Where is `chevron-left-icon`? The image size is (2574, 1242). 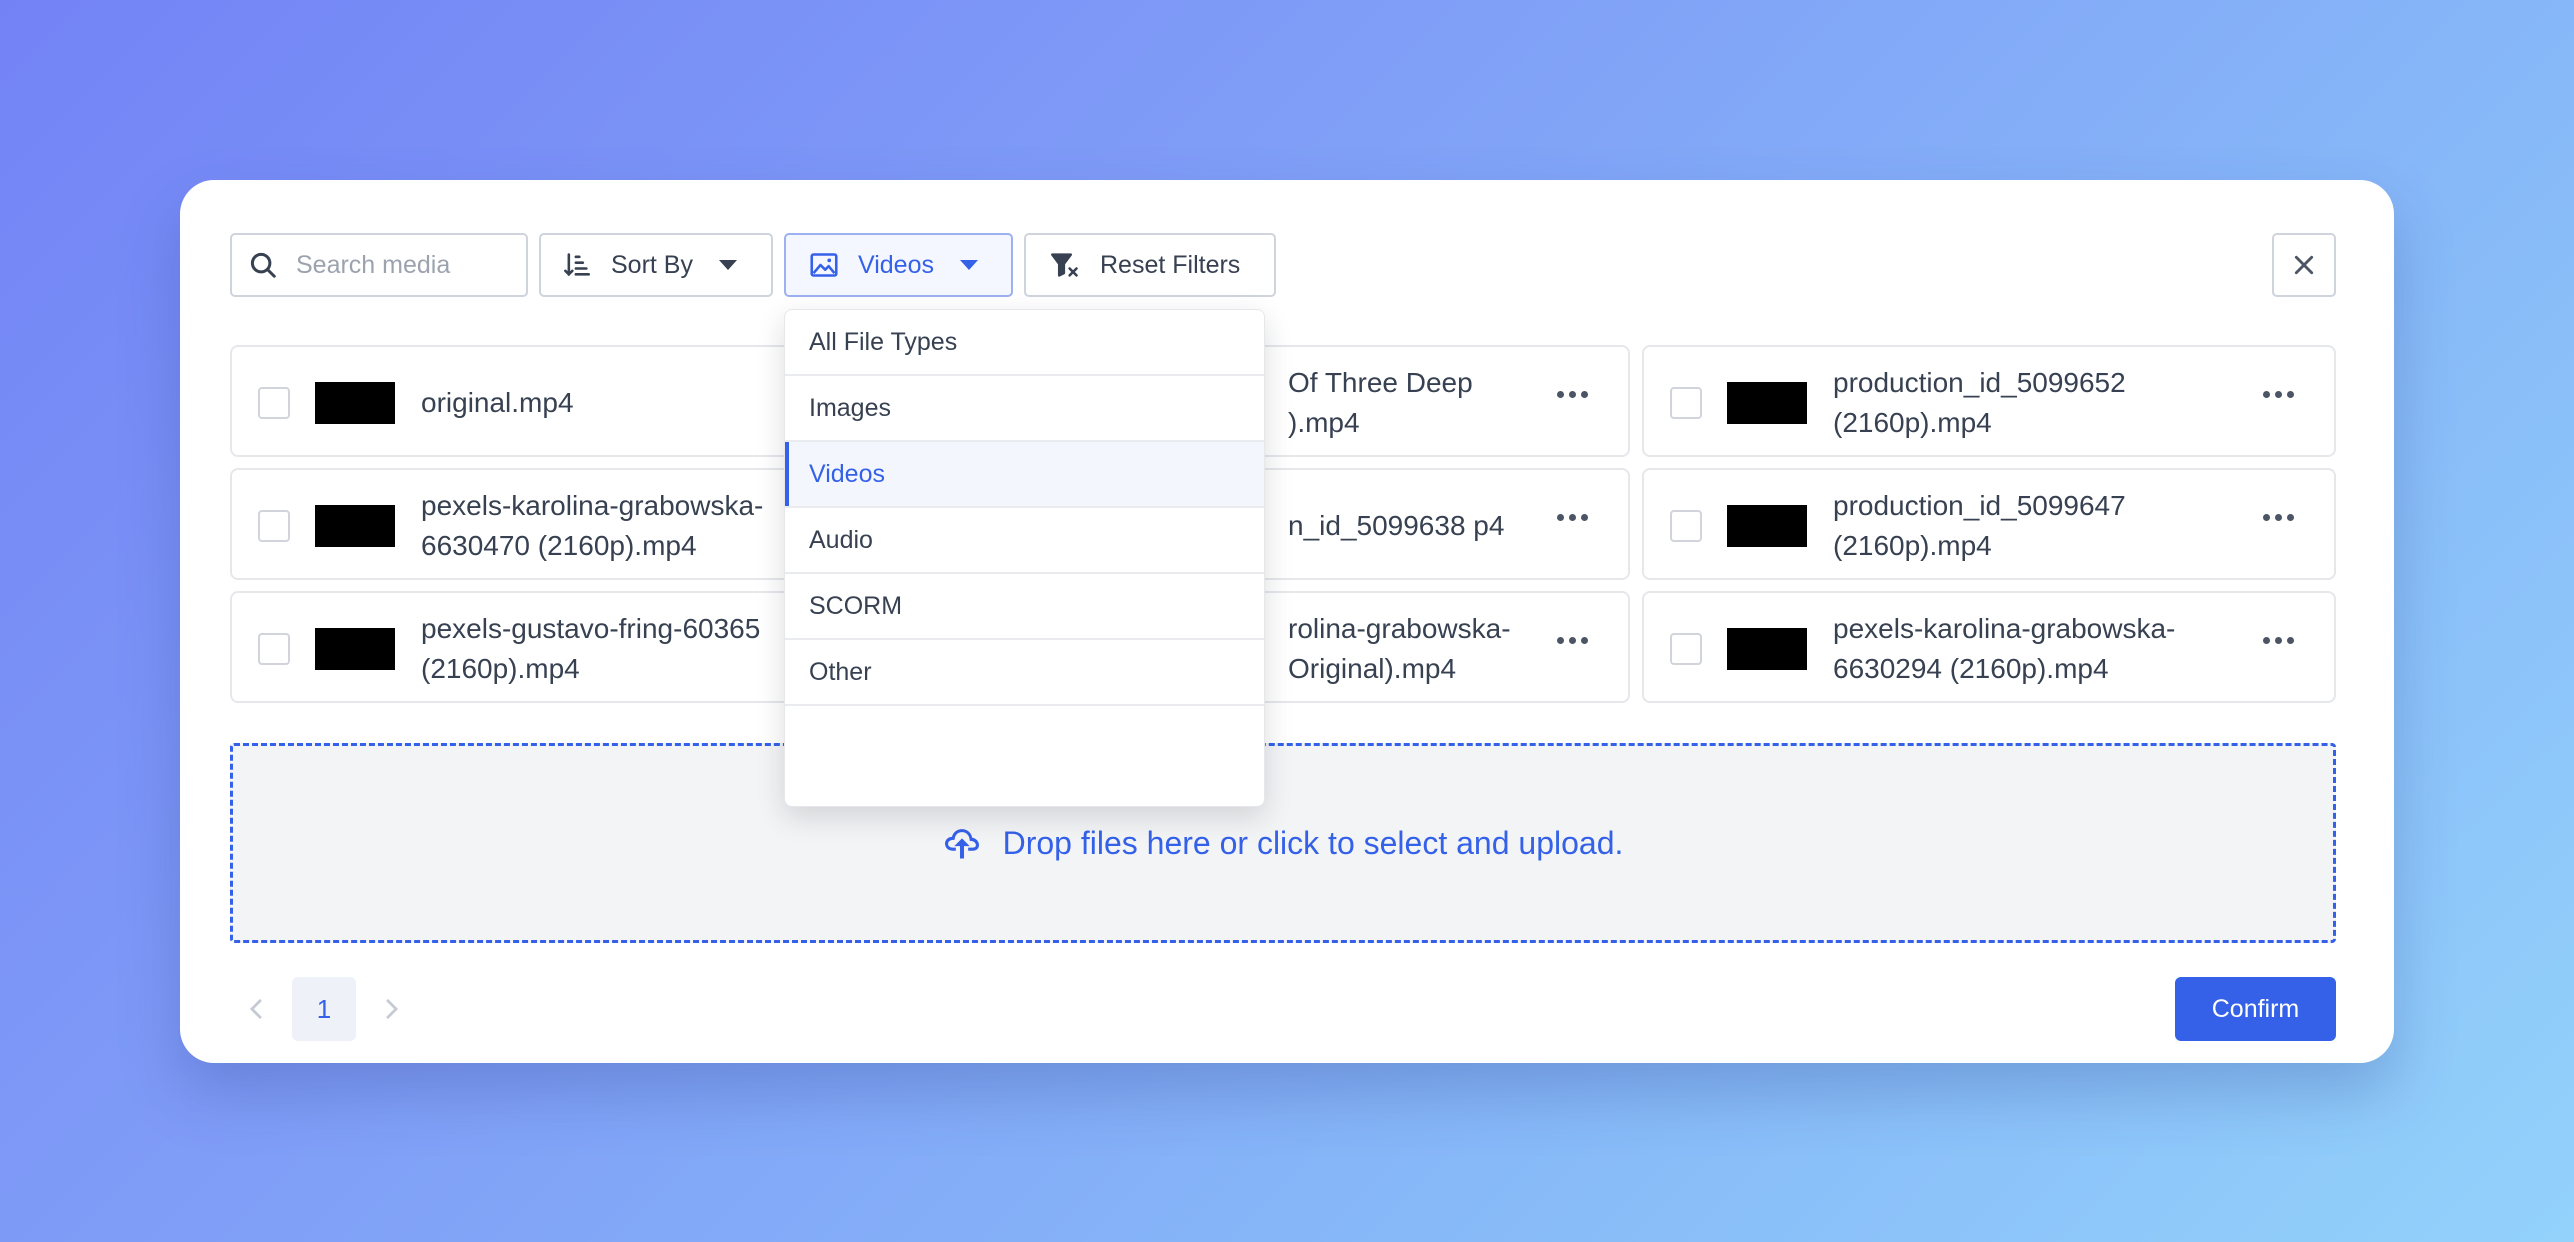
chevron-left-icon is located at coordinates (255, 1009).